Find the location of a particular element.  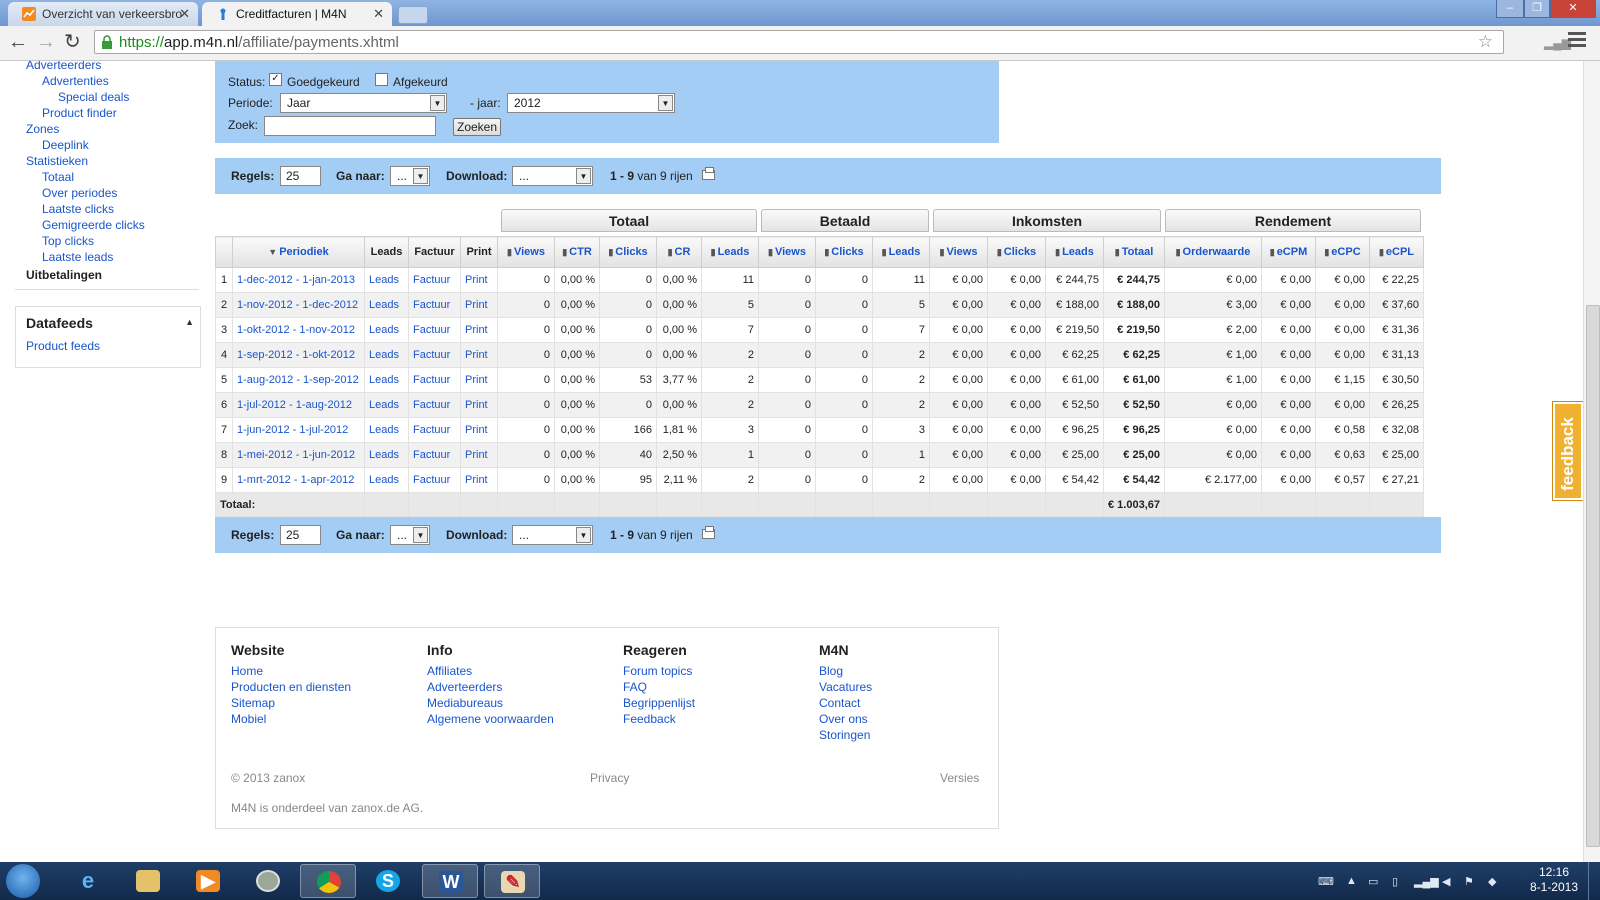

vertical-scrollbar is located at coordinates (1591, 461).